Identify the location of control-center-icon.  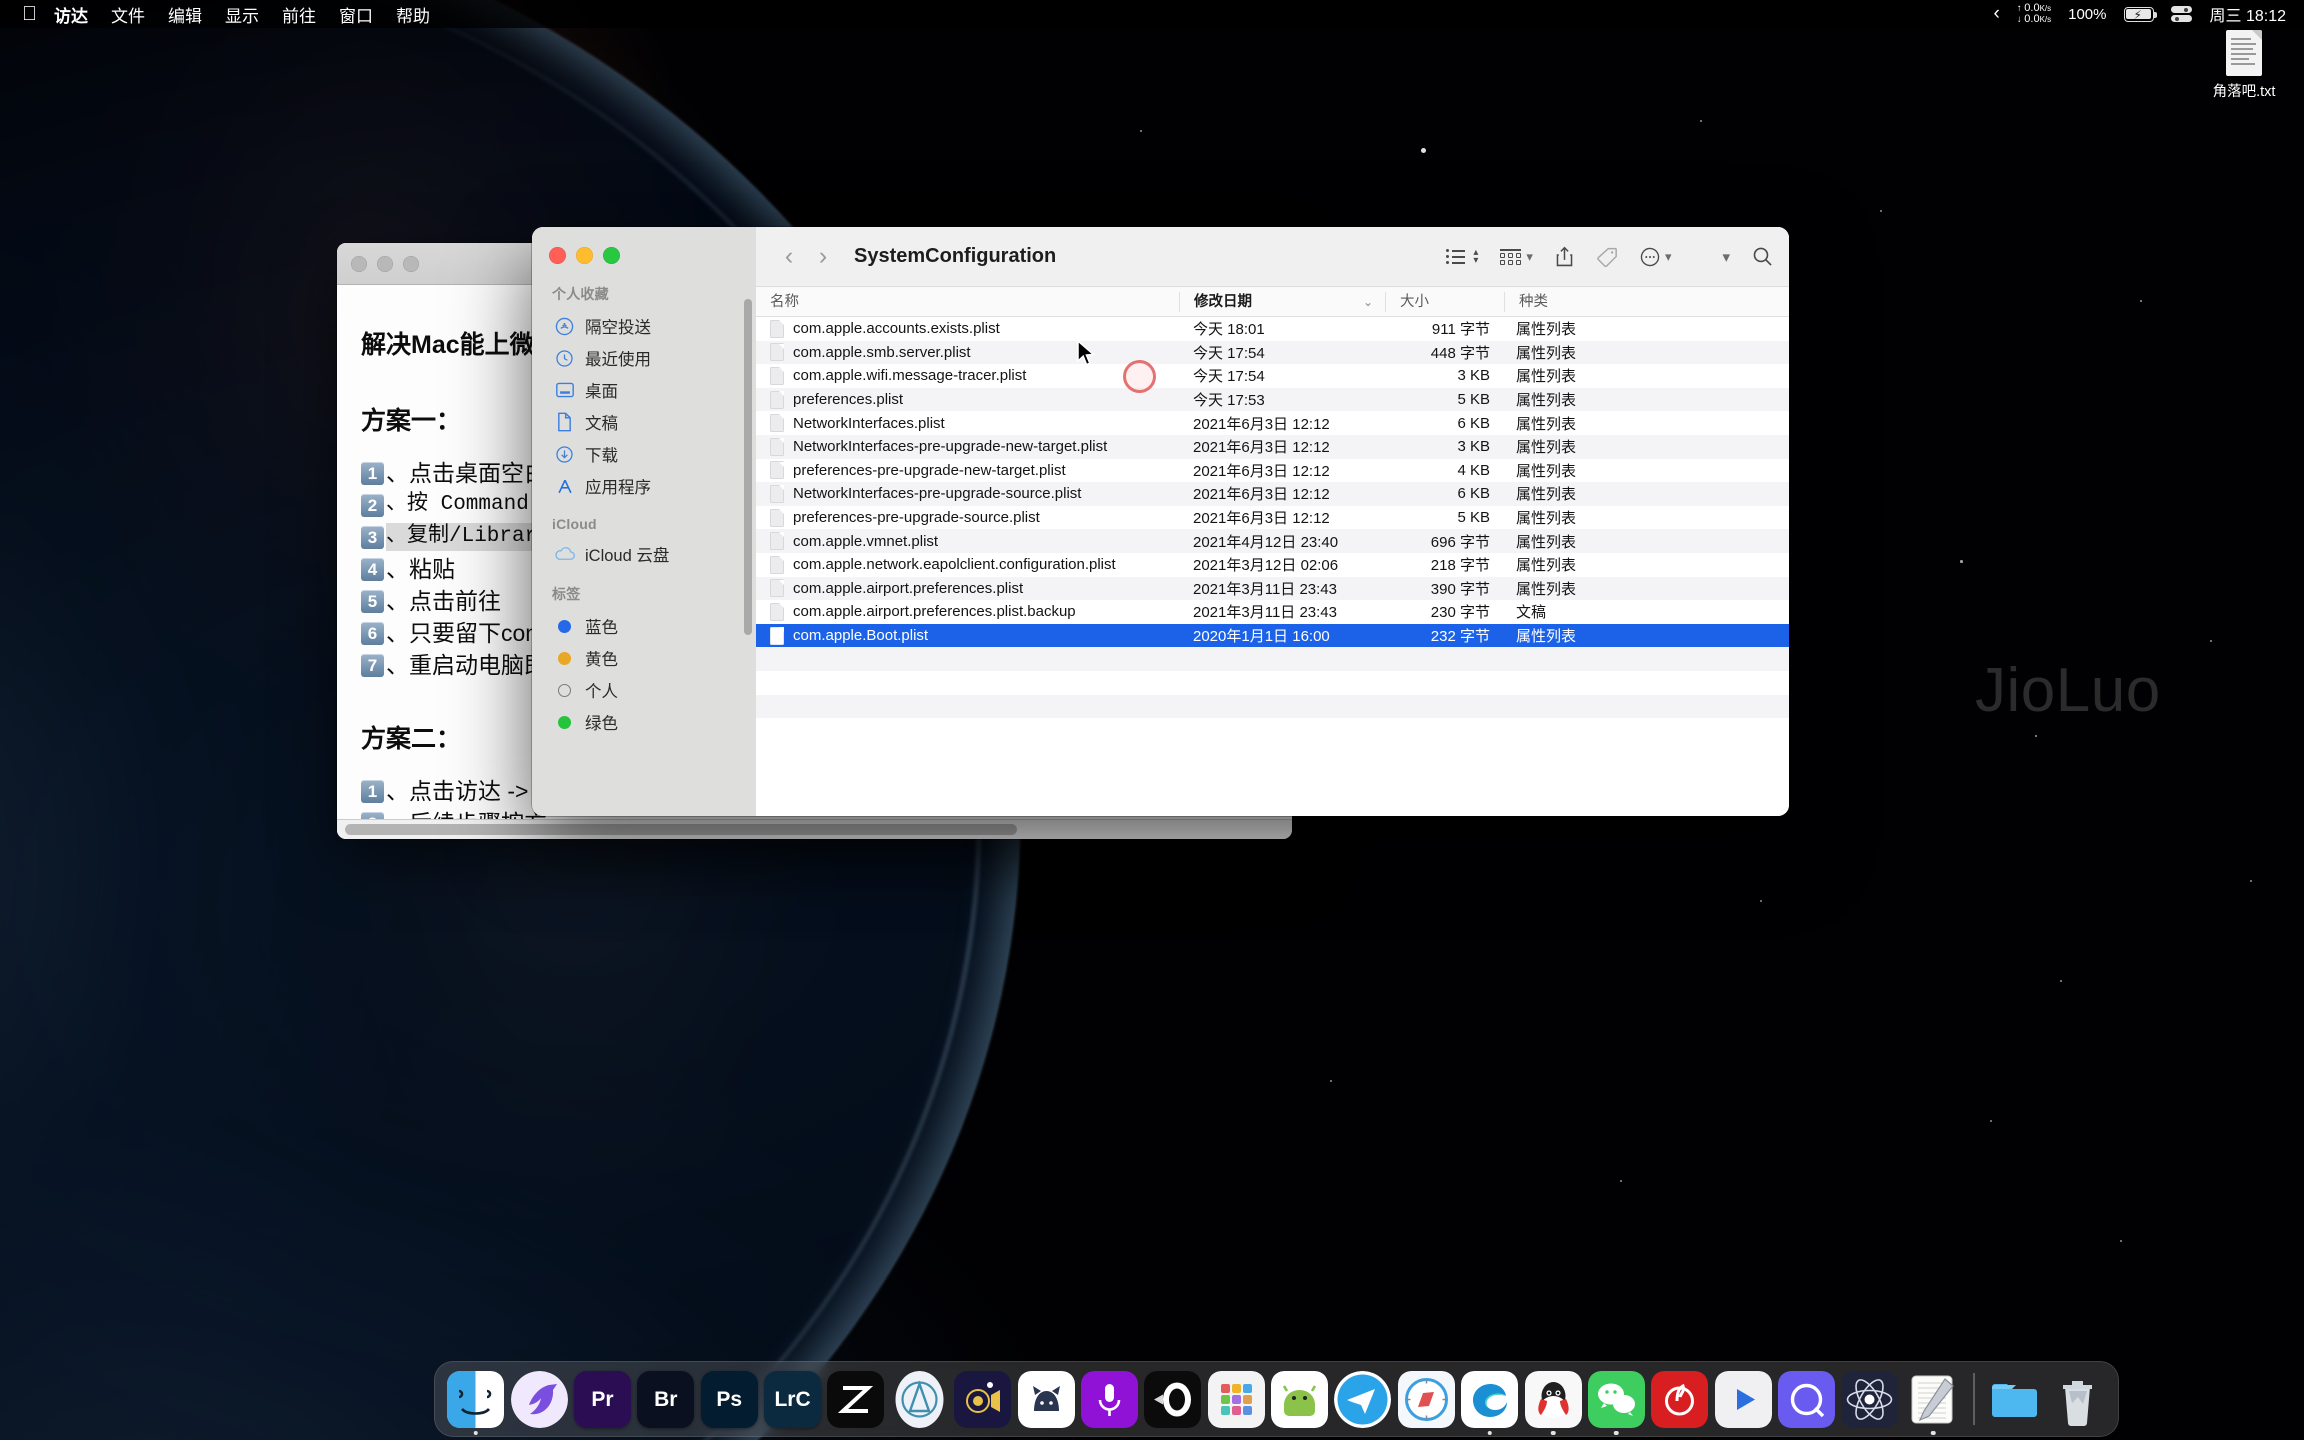
(2181, 14).